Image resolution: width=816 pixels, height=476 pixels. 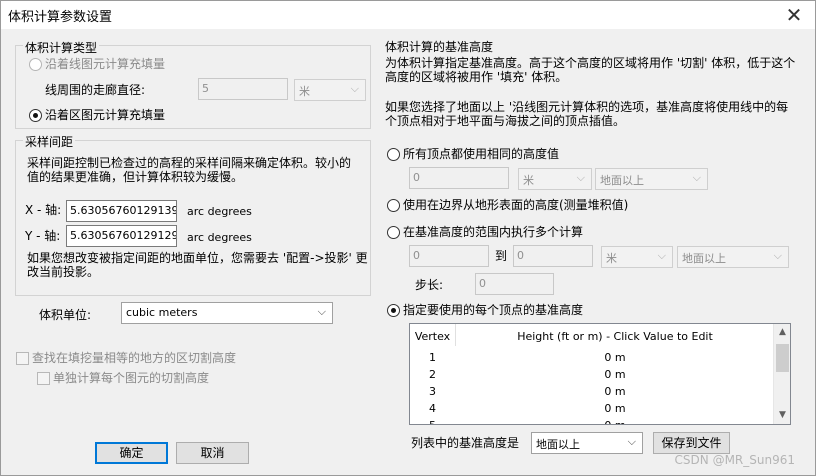 What do you see at coordinates (121, 236) in the screenshot?
I see `y-axis-spacing-input: 5.63056760129129e-0` at bounding box center [121, 236].